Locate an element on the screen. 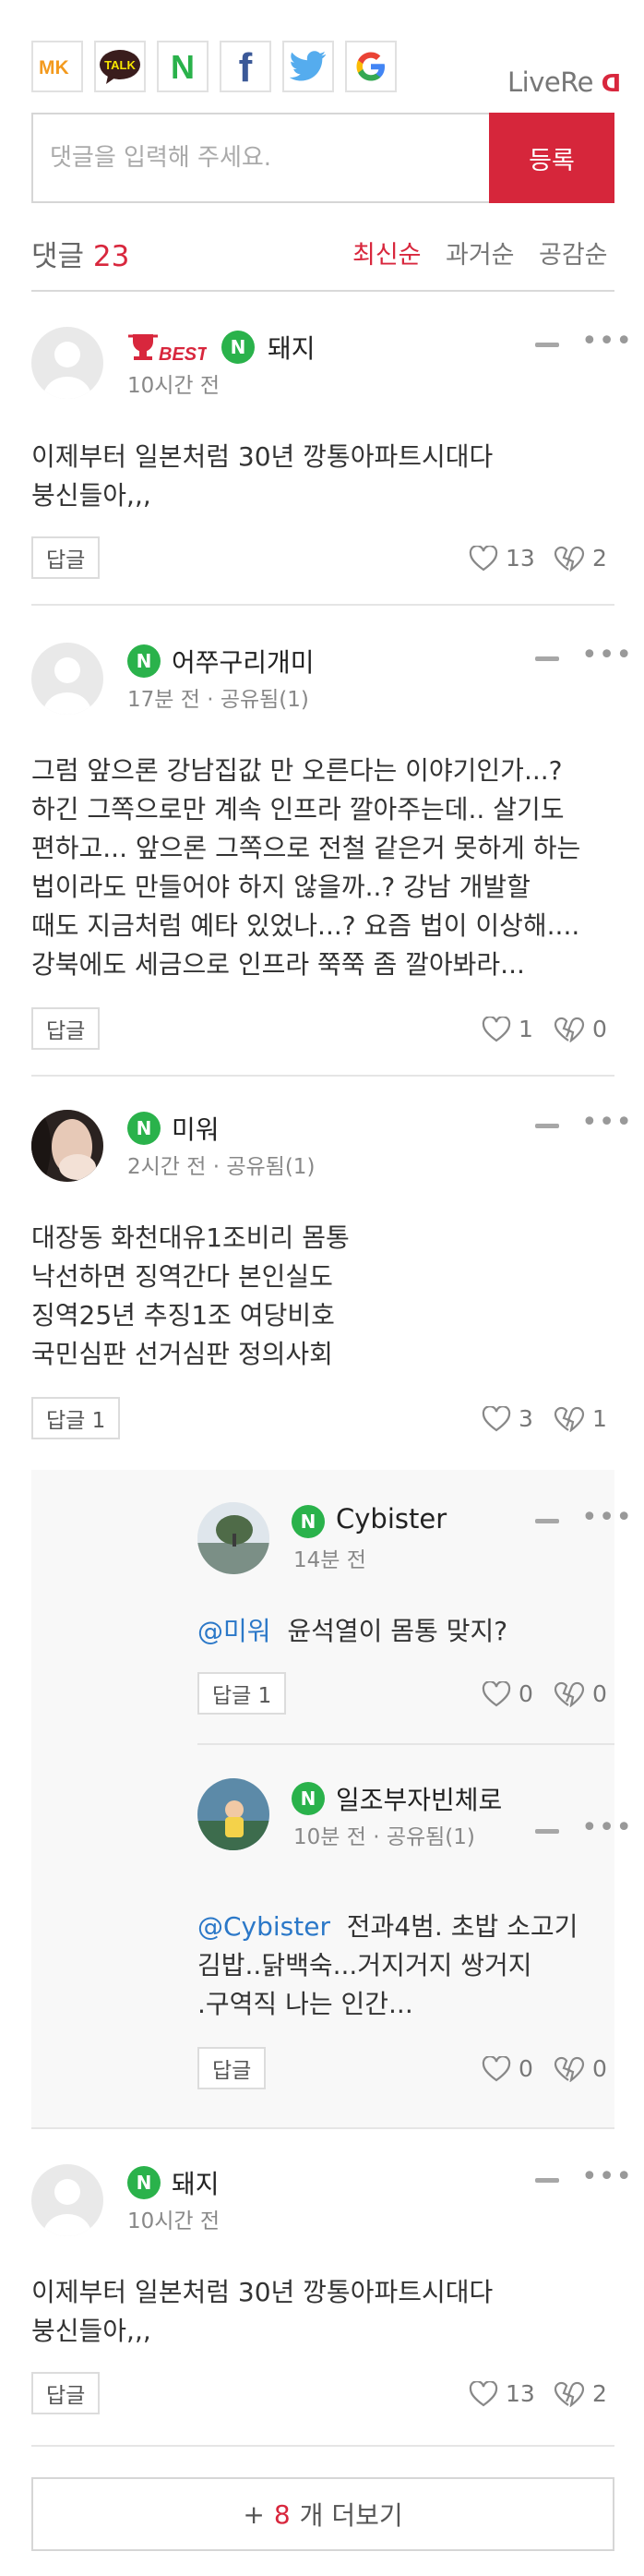 This screenshot has height=2576, width=644. comment-form: 등록 is located at coordinates (322, 158).